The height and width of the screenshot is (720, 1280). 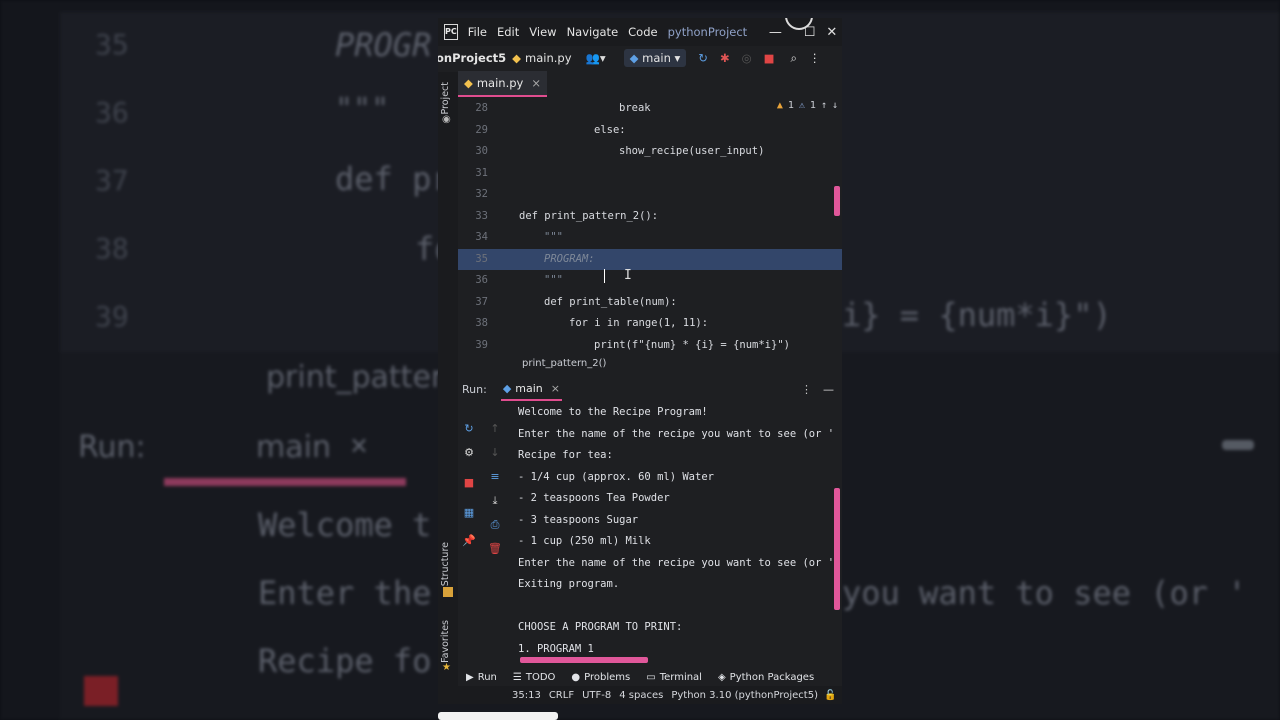 I want to click on caret-position: 35:13, so click(x=526, y=695).